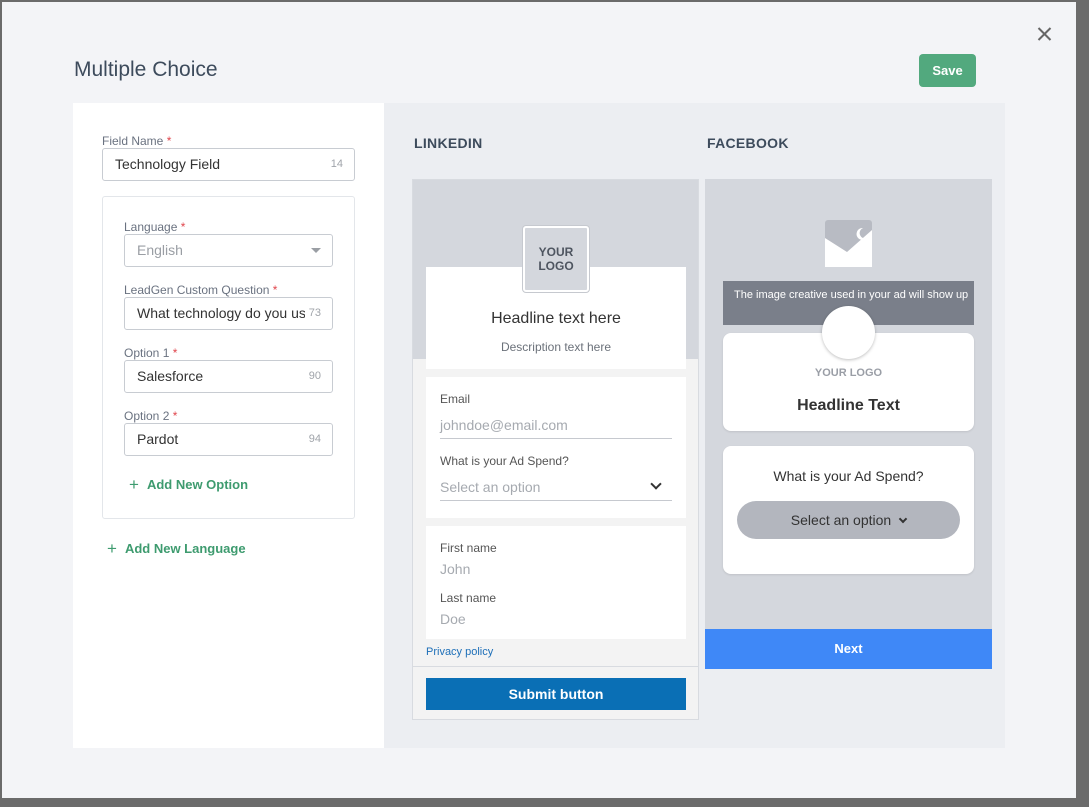  I want to click on linkedin-first-name-input: John, so click(455, 569).